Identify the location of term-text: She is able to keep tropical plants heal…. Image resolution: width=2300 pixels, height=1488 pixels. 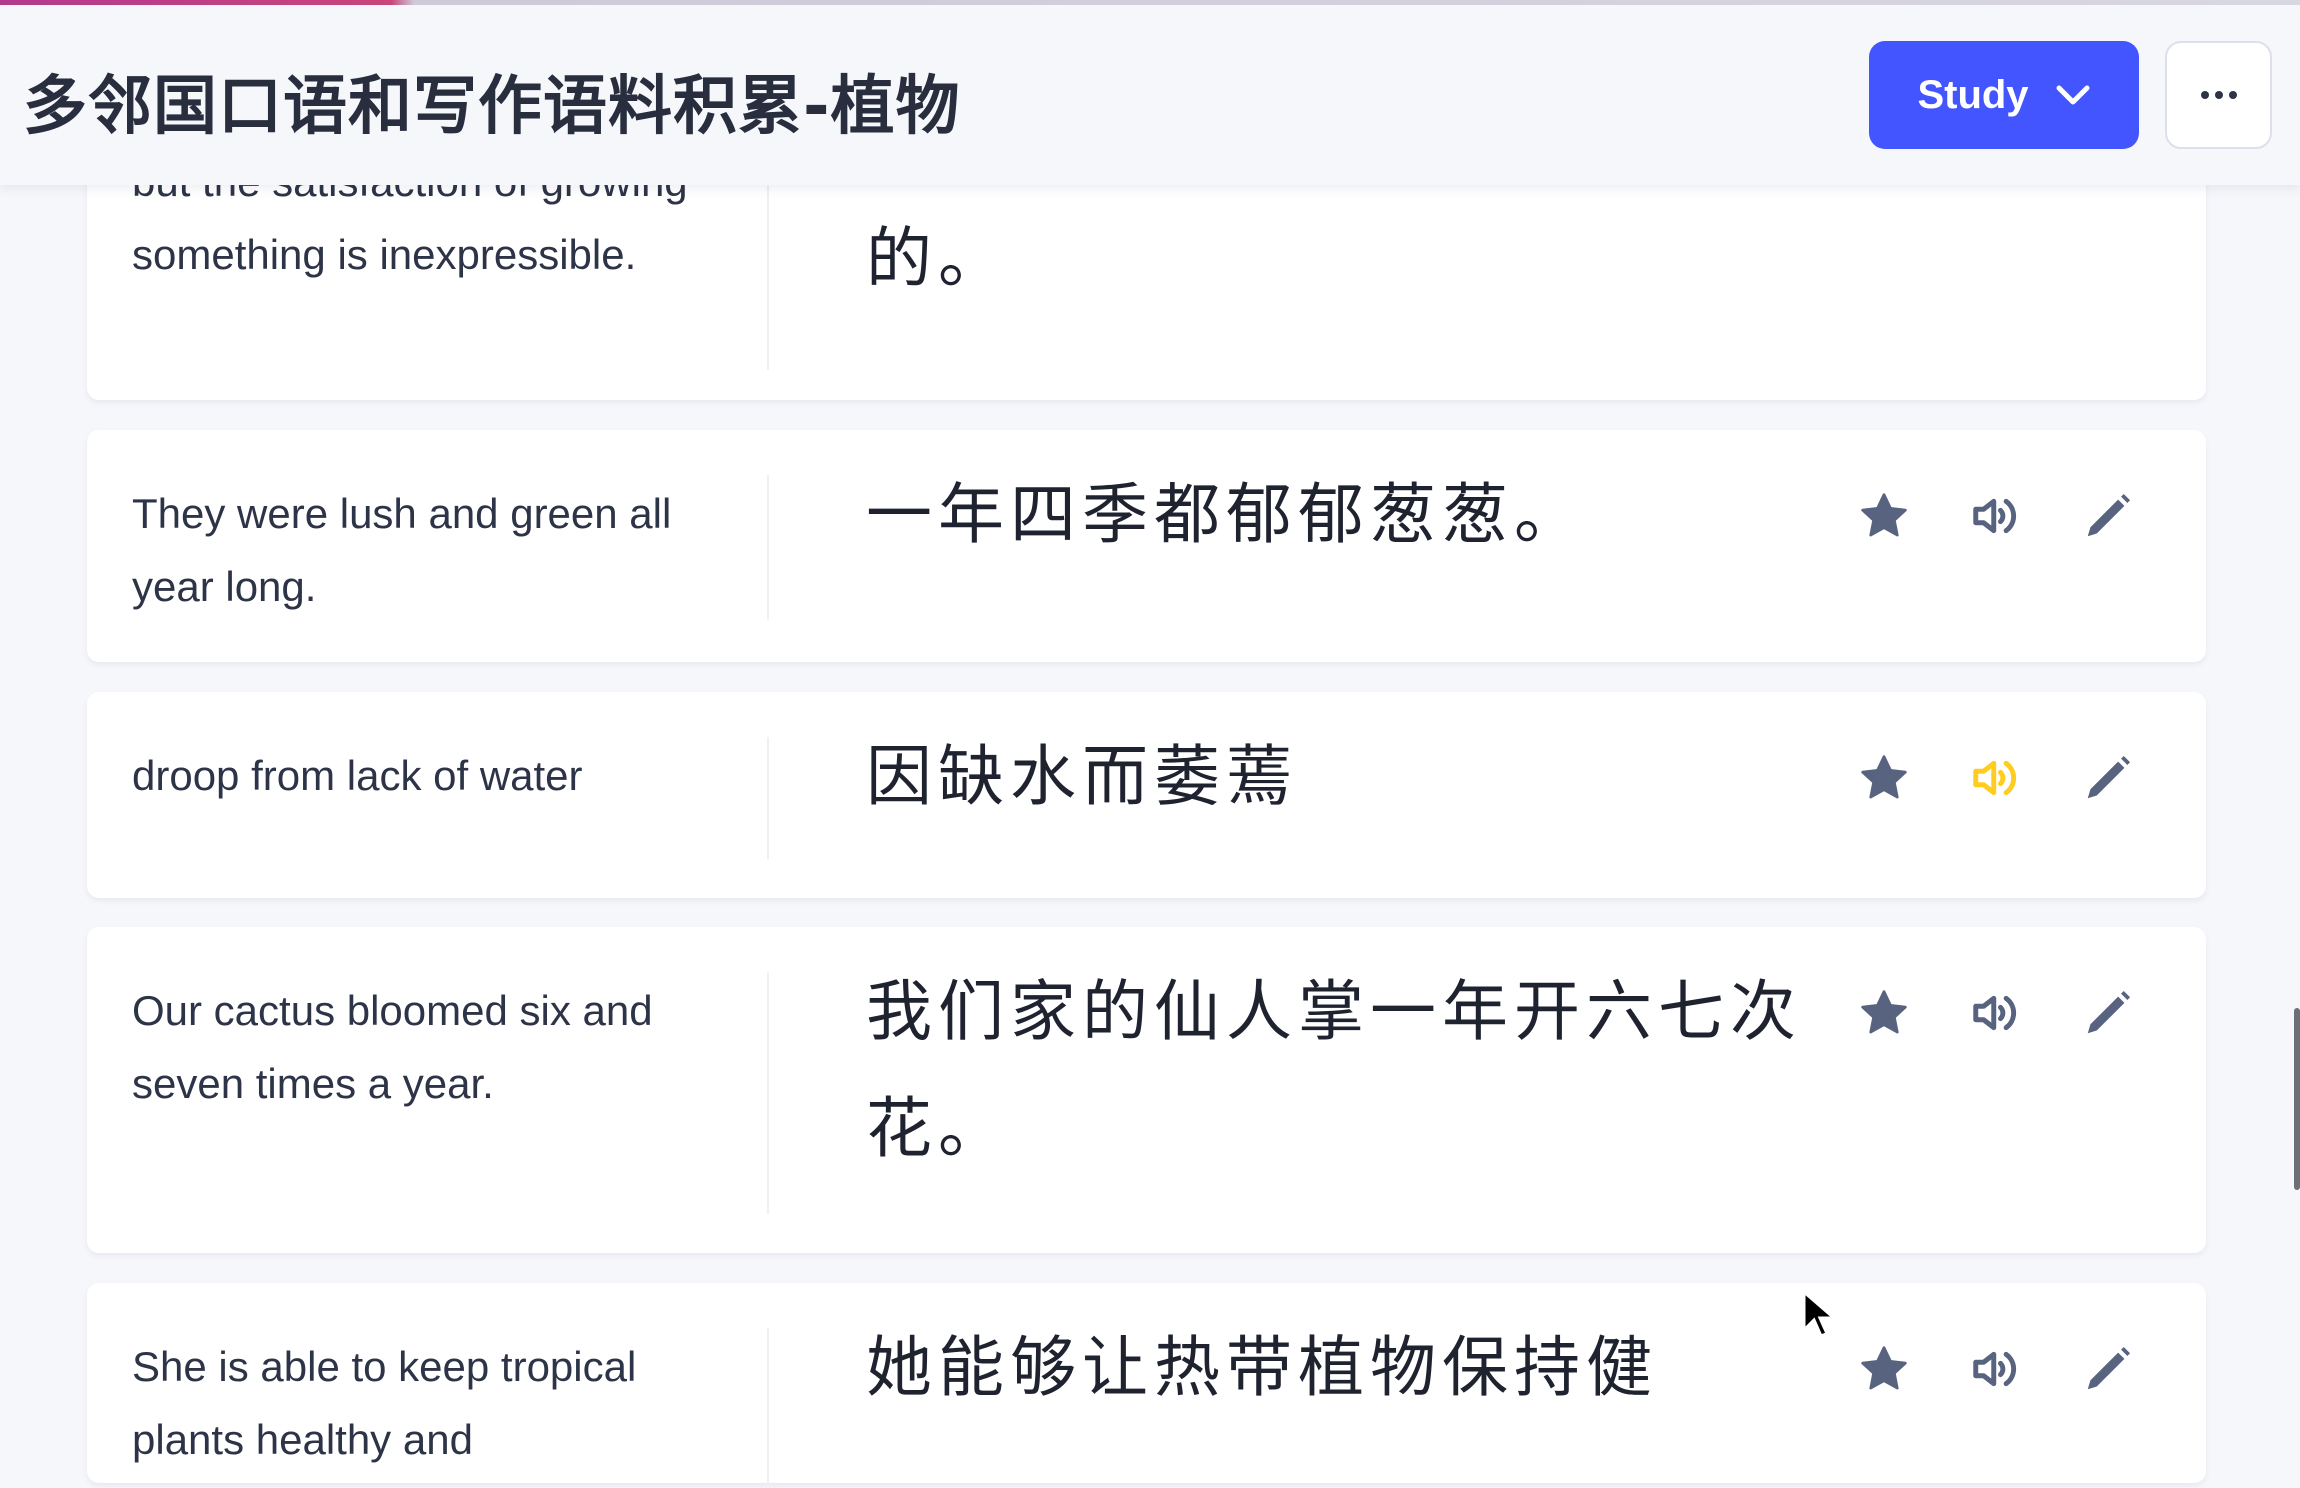
(384, 1403).